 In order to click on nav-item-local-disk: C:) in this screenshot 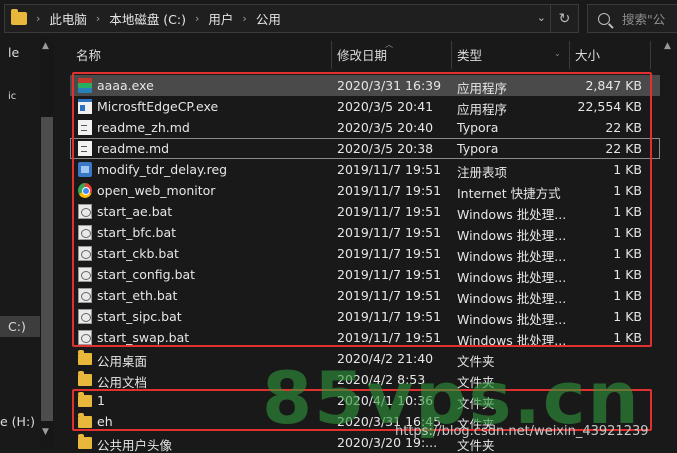, I will do `click(17, 326)`.